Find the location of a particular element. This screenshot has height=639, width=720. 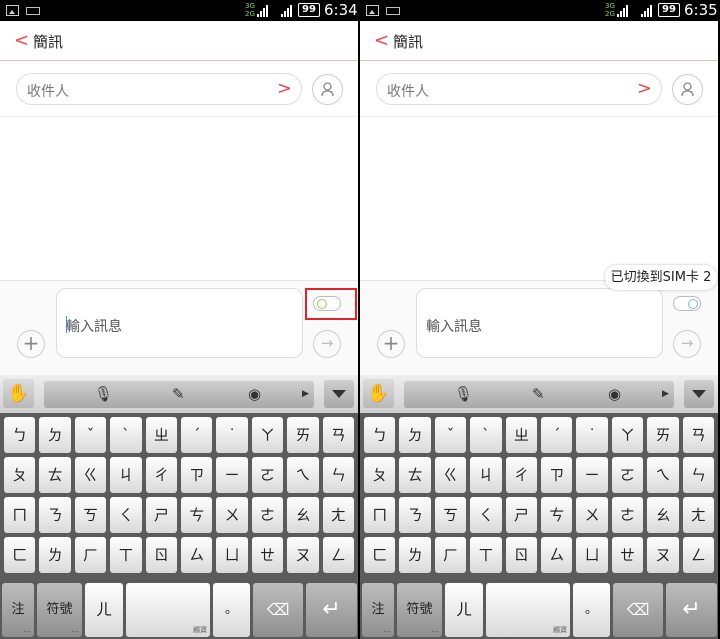

key: ㄡ is located at coordinates (303, 555).